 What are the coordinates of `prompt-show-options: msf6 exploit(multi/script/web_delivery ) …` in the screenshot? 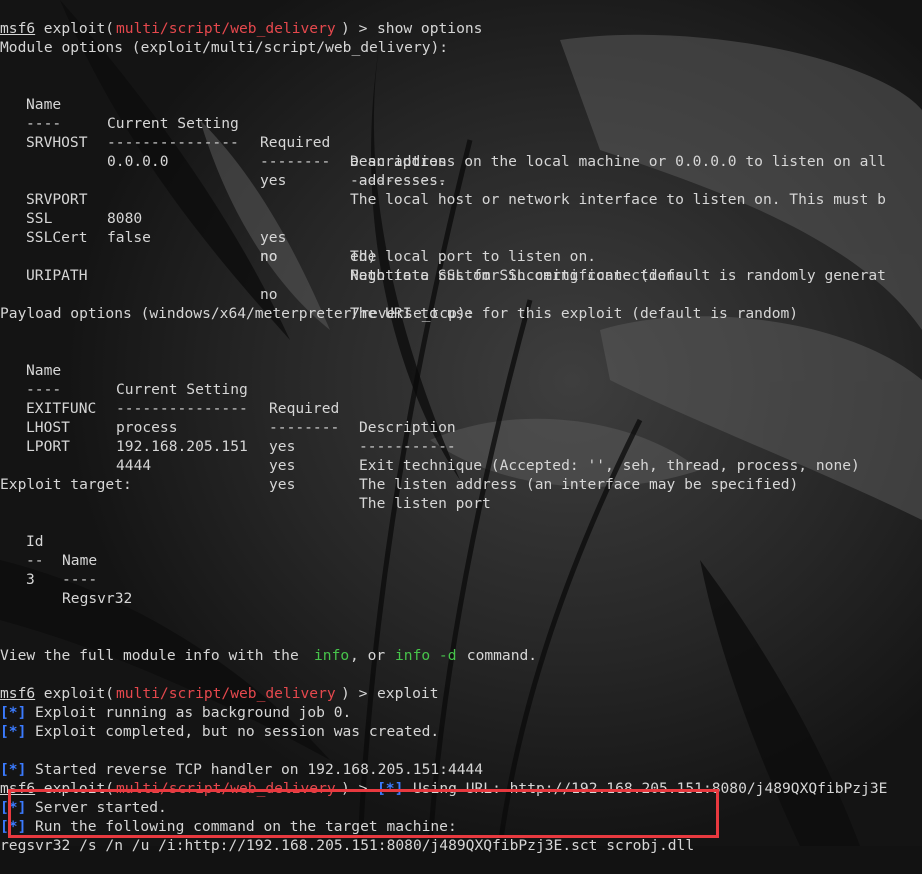 It's located at (241, 18).